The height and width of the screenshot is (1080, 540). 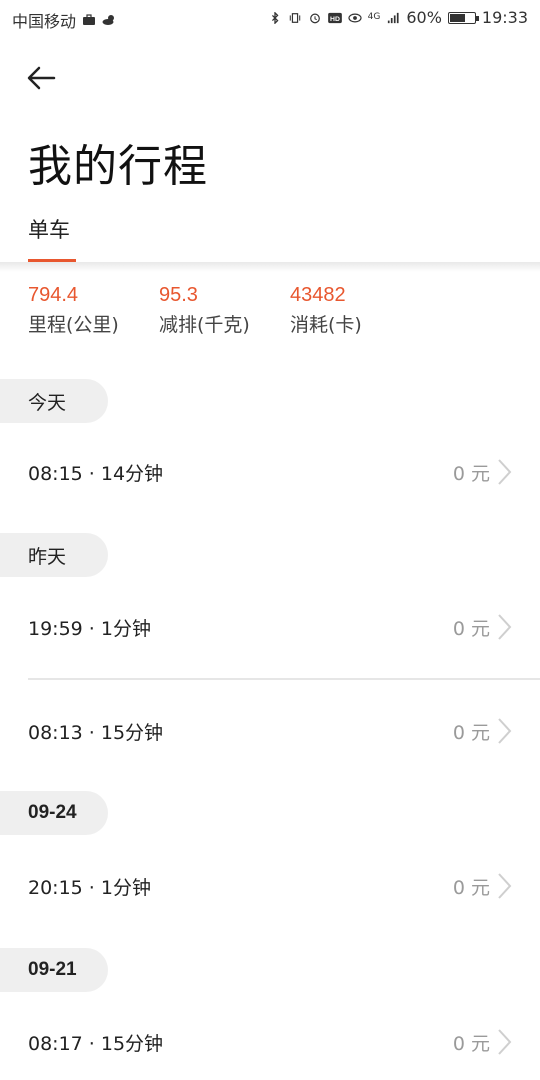 What do you see at coordinates (393, 17) in the screenshot?
I see `signal-icon` at bounding box center [393, 17].